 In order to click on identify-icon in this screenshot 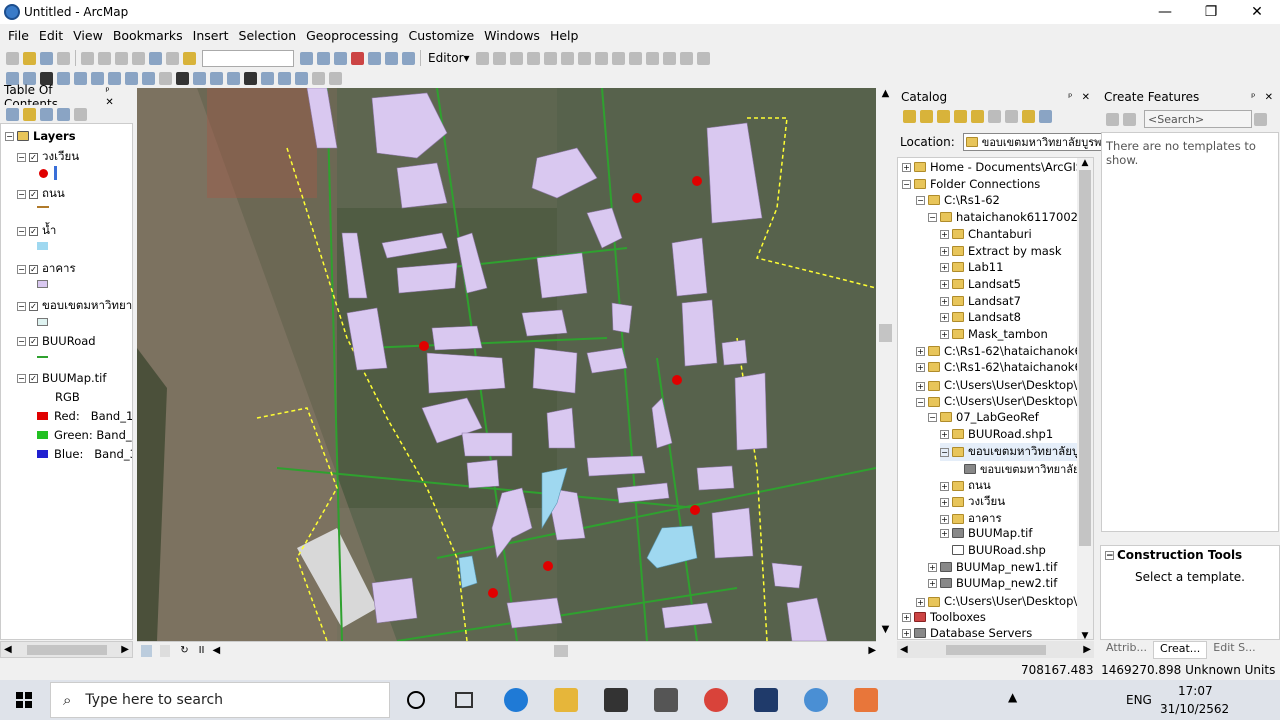, I will do `click(199, 78)`.